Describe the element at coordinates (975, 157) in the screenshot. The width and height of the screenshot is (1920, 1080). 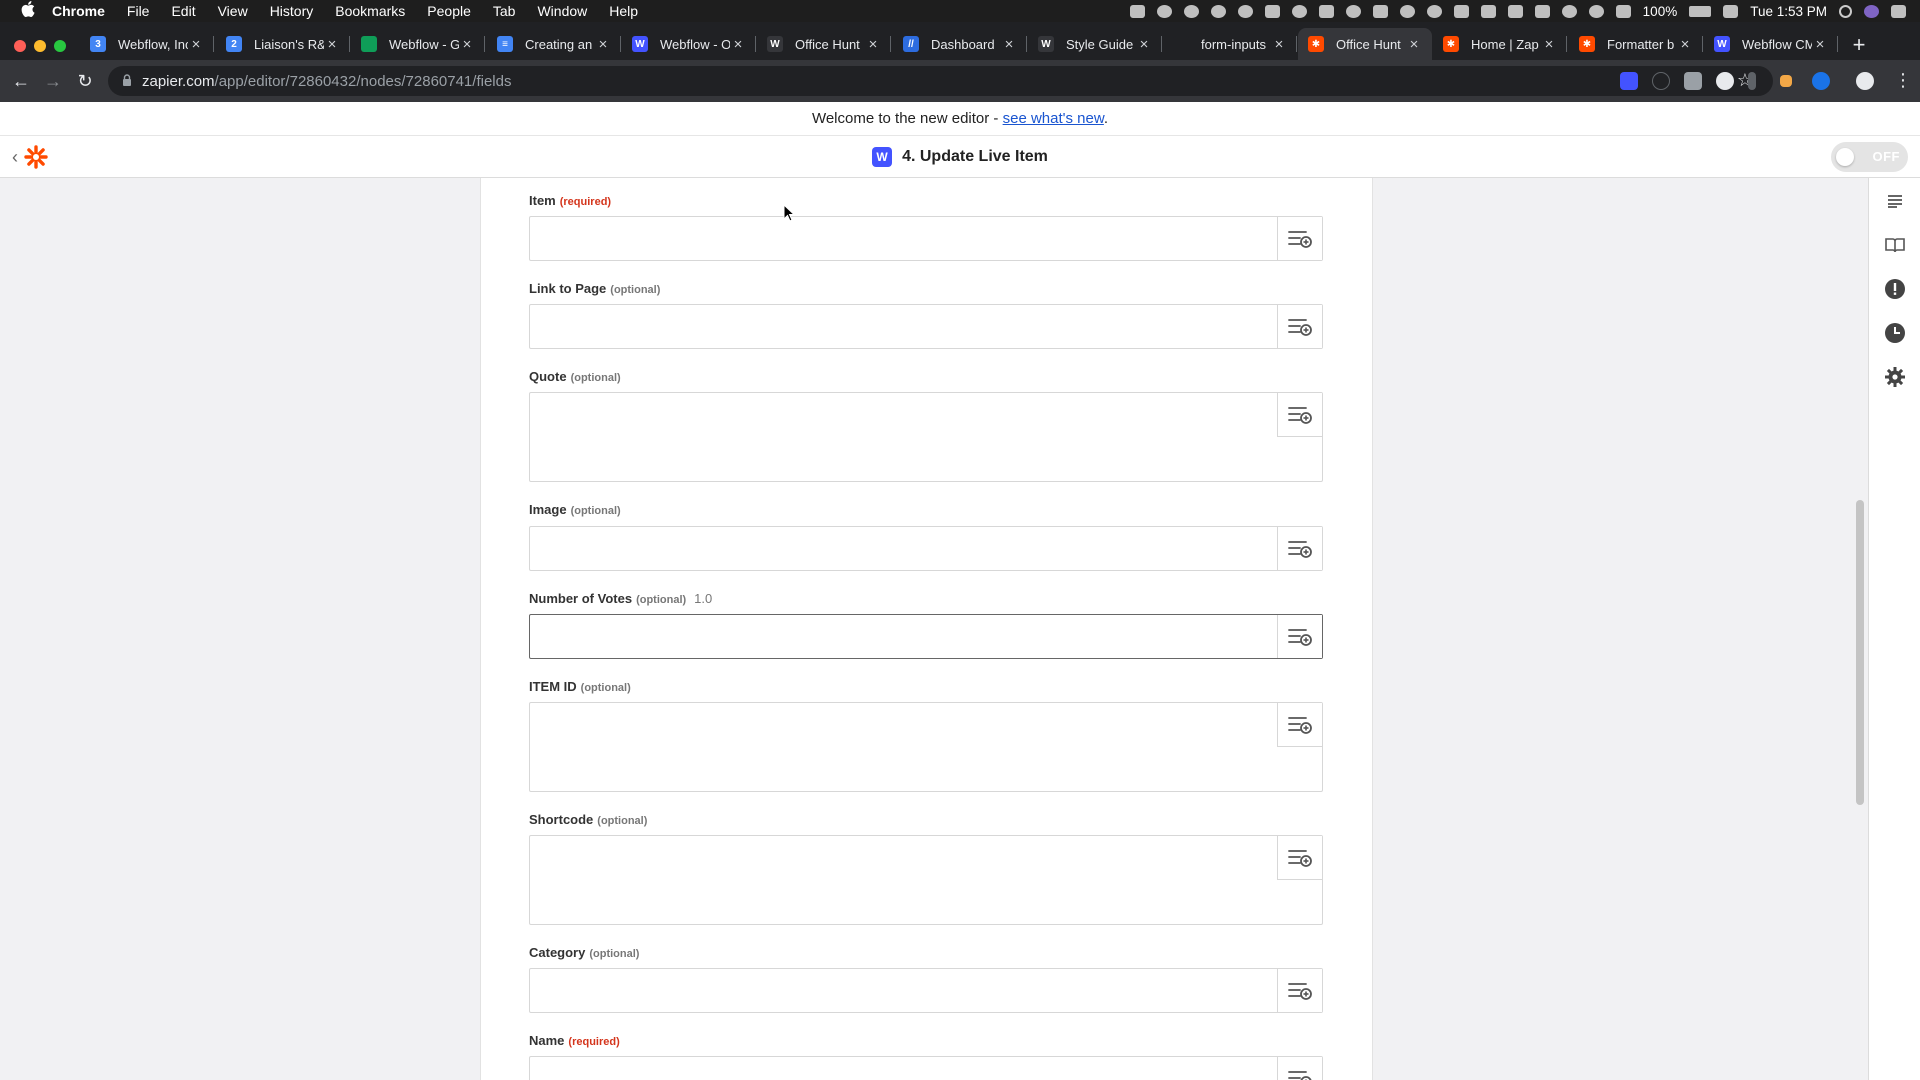
I see `step-title: 4. Update Live Item` at that location.